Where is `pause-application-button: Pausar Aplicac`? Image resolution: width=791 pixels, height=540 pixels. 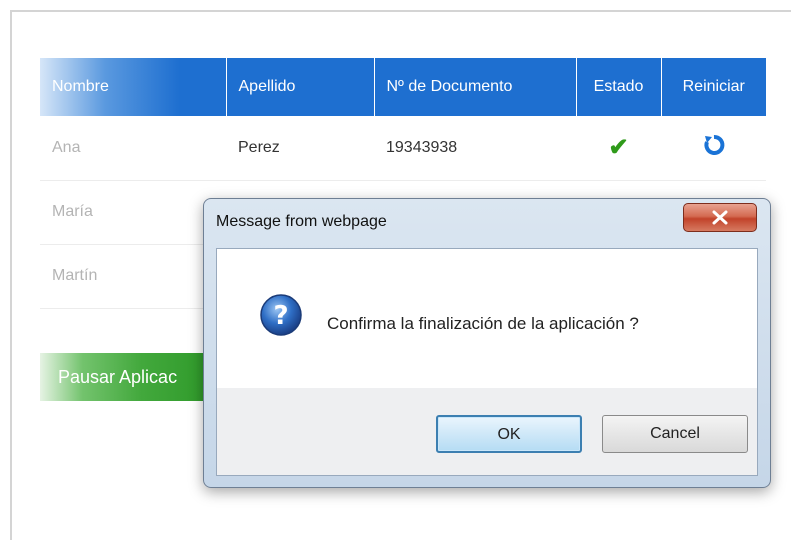 pause-application-button: Pausar Aplicac is located at coordinates (125, 377).